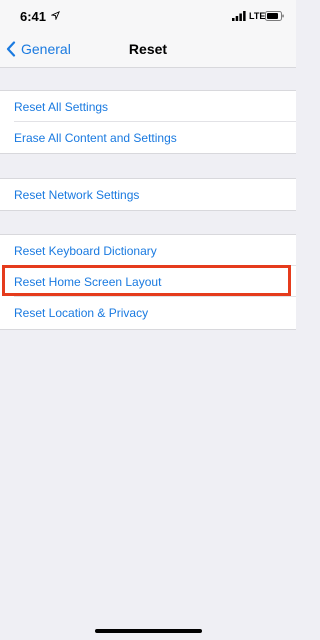 The width and height of the screenshot is (320, 640). Describe the element at coordinates (239, 16) in the screenshot. I see `cellular-signal-icon` at that location.